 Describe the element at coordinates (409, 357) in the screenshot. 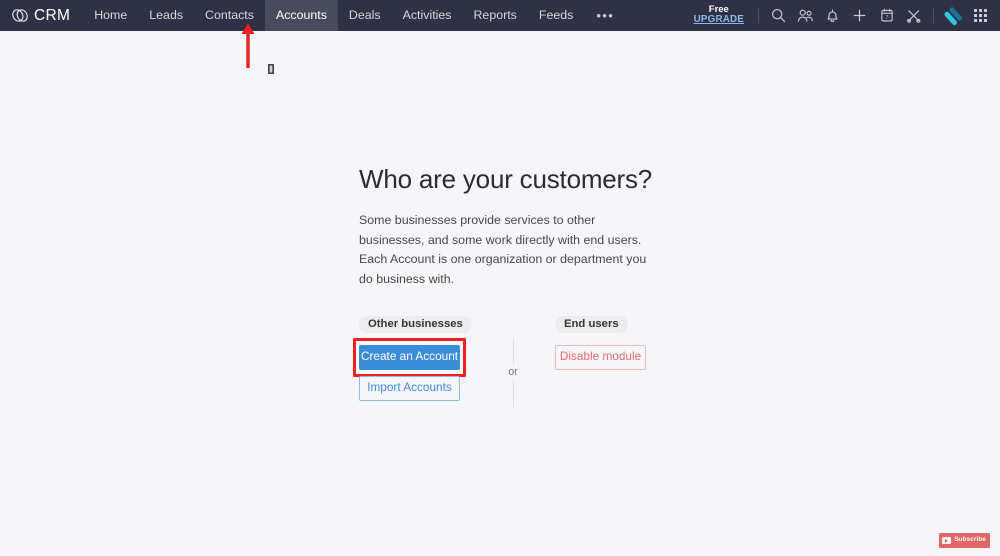

I see `create-an-account-button: Create an Account` at that location.